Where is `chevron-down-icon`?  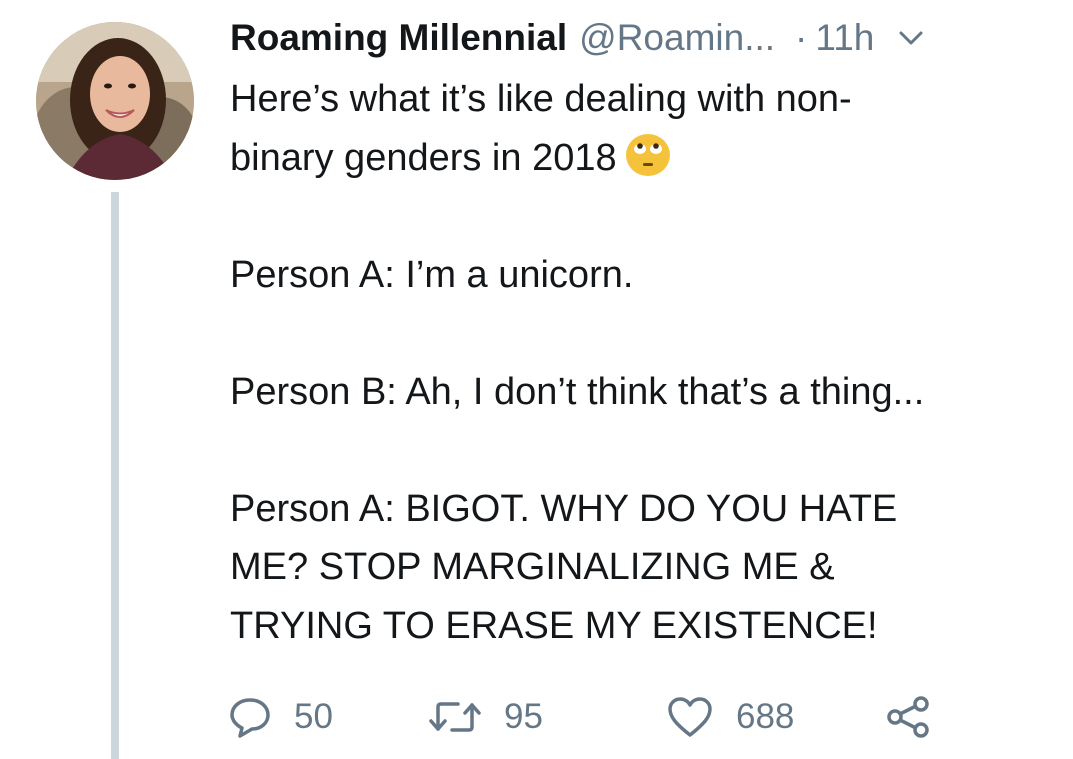
chevron-down-icon is located at coordinates (911, 38).